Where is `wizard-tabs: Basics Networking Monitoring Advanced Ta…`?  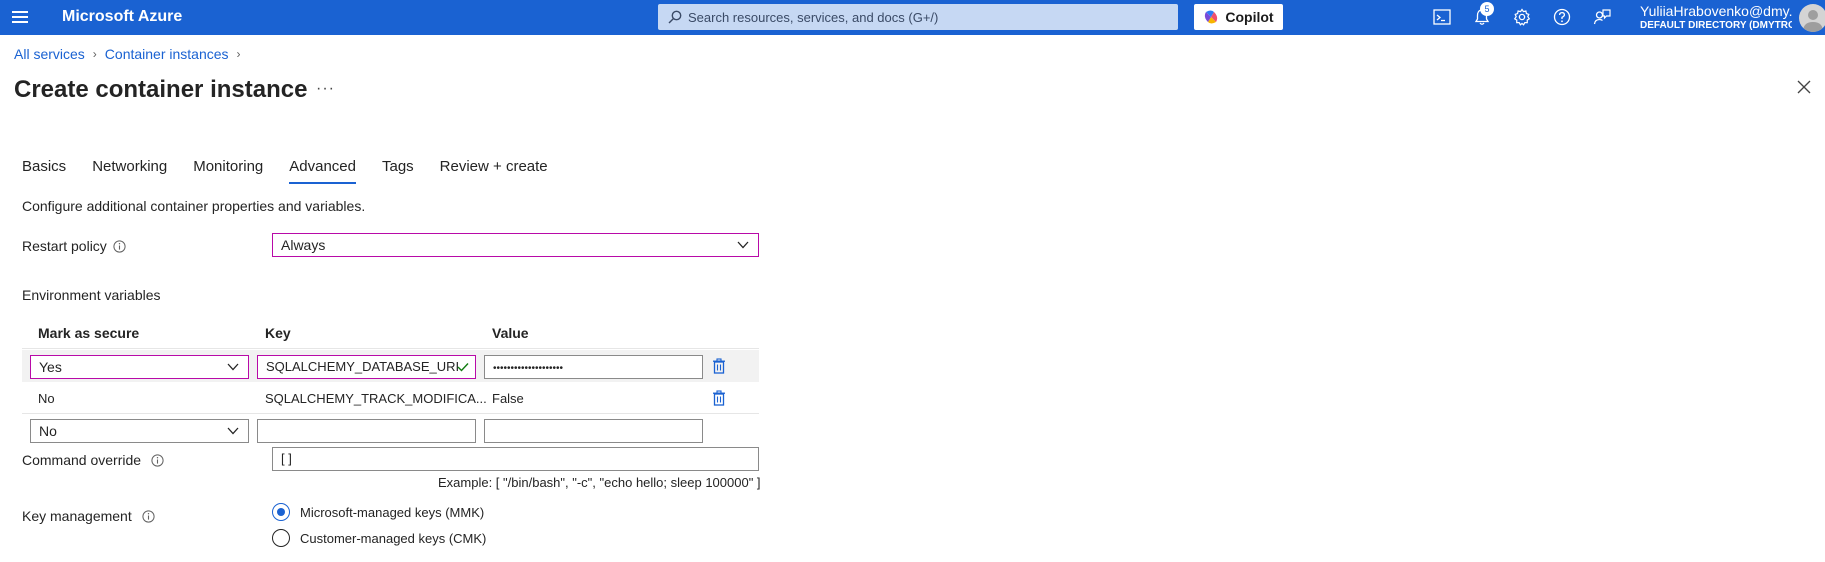
wizard-tabs: Basics Networking Monitoring Advanced Ta… is located at coordinates (298, 171).